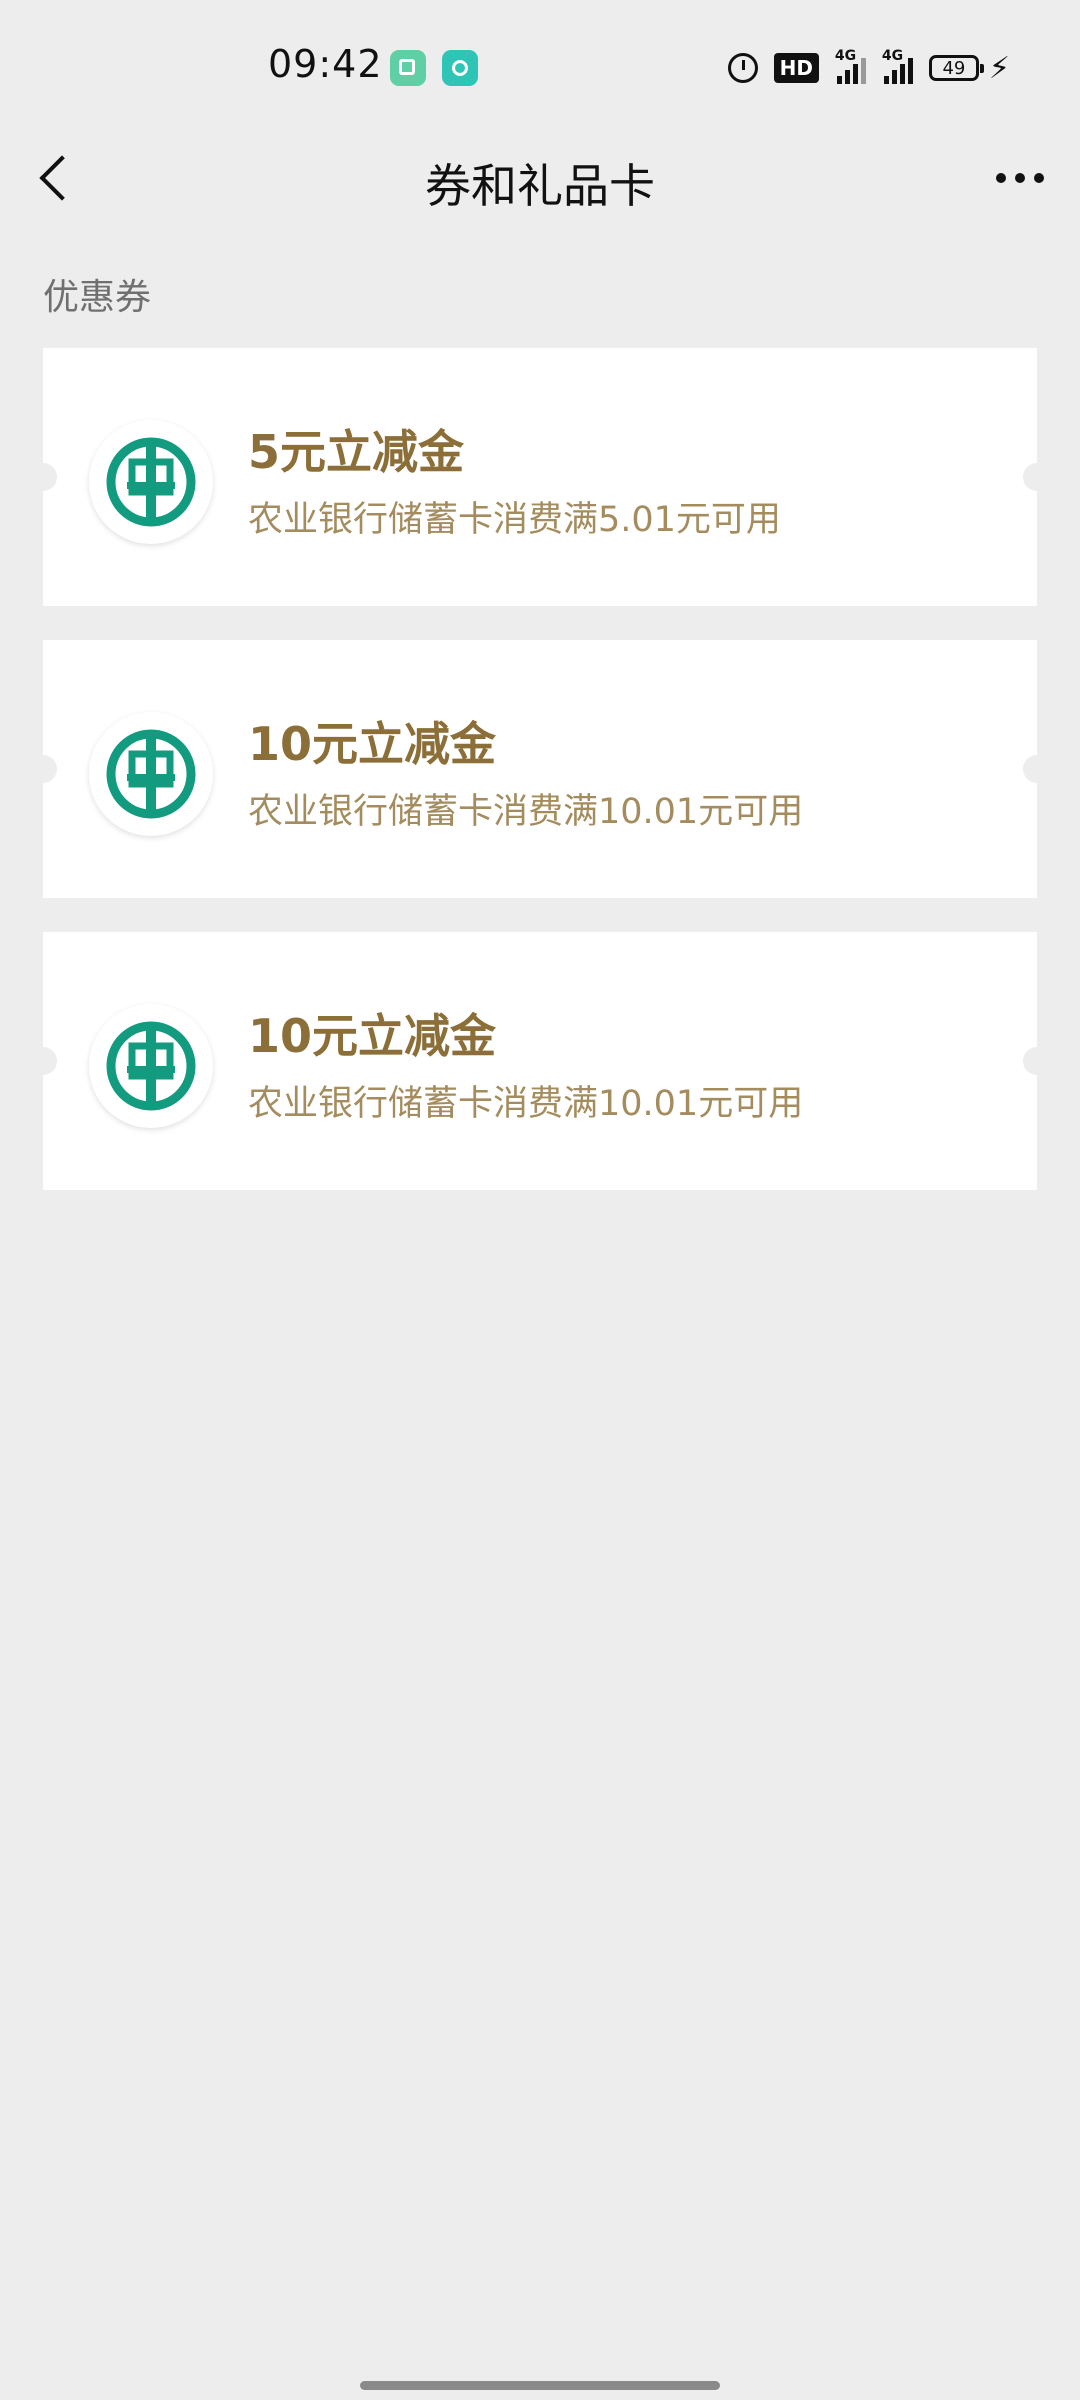 The image size is (1080, 2400). Describe the element at coordinates (1020, 178) in the screenshot. I see `more-options-icon` at that location.